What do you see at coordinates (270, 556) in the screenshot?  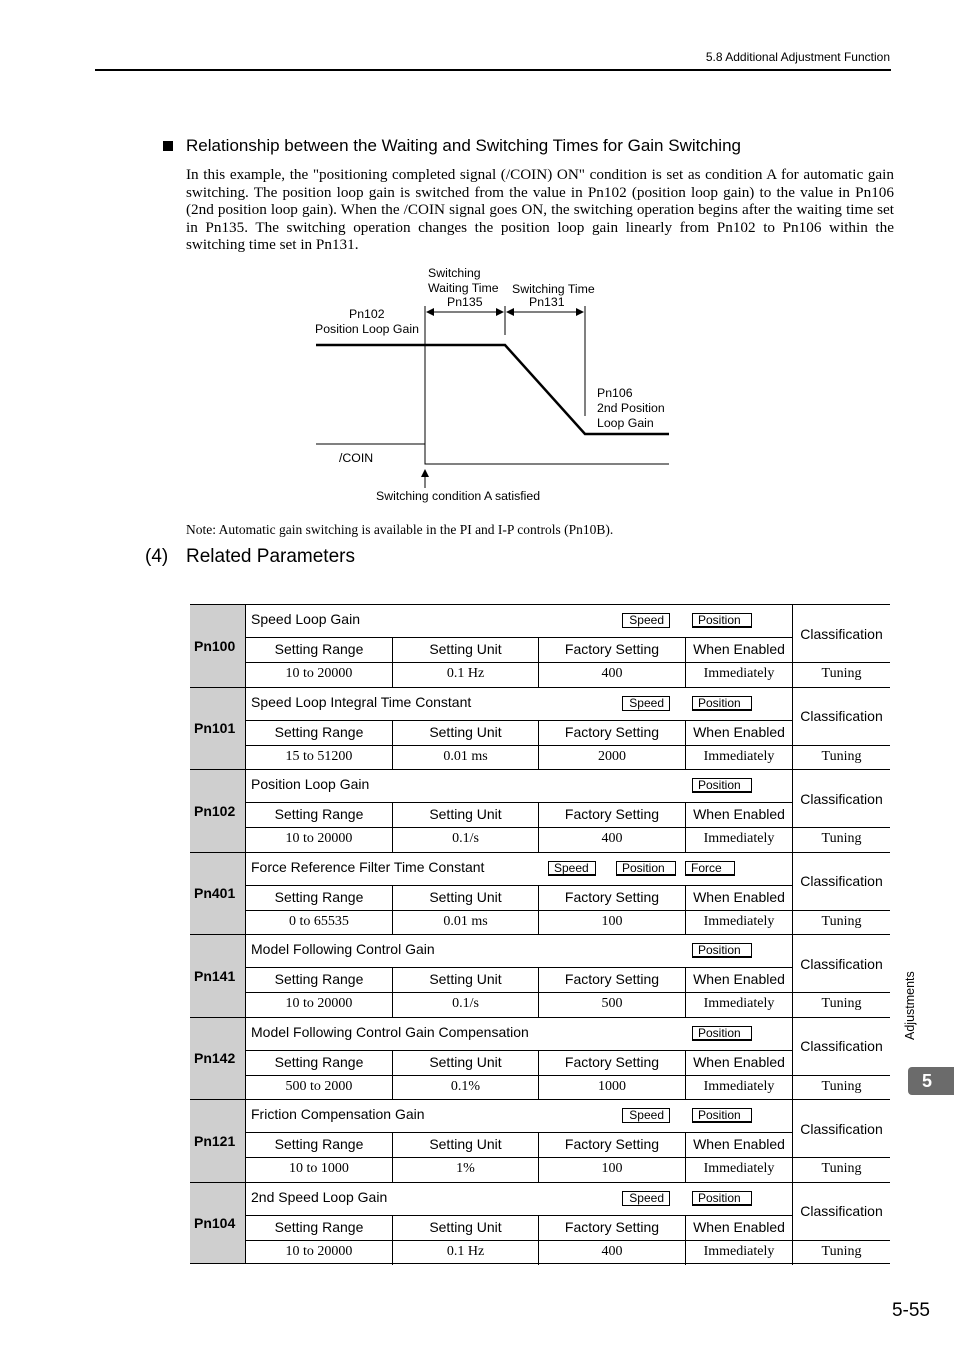 I see `heading-text: Related Parameters` at bounding box center [270, 556].